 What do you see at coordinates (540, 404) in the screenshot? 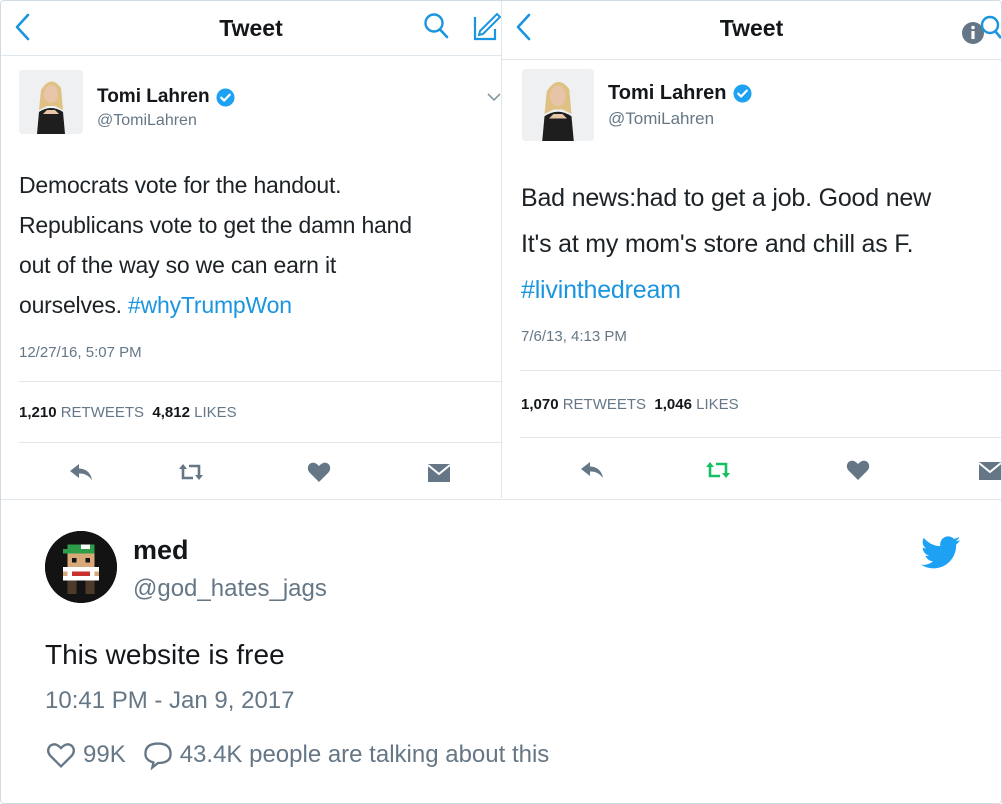
I see `retweet-count: 1,070` at bounding box center [540, 404].